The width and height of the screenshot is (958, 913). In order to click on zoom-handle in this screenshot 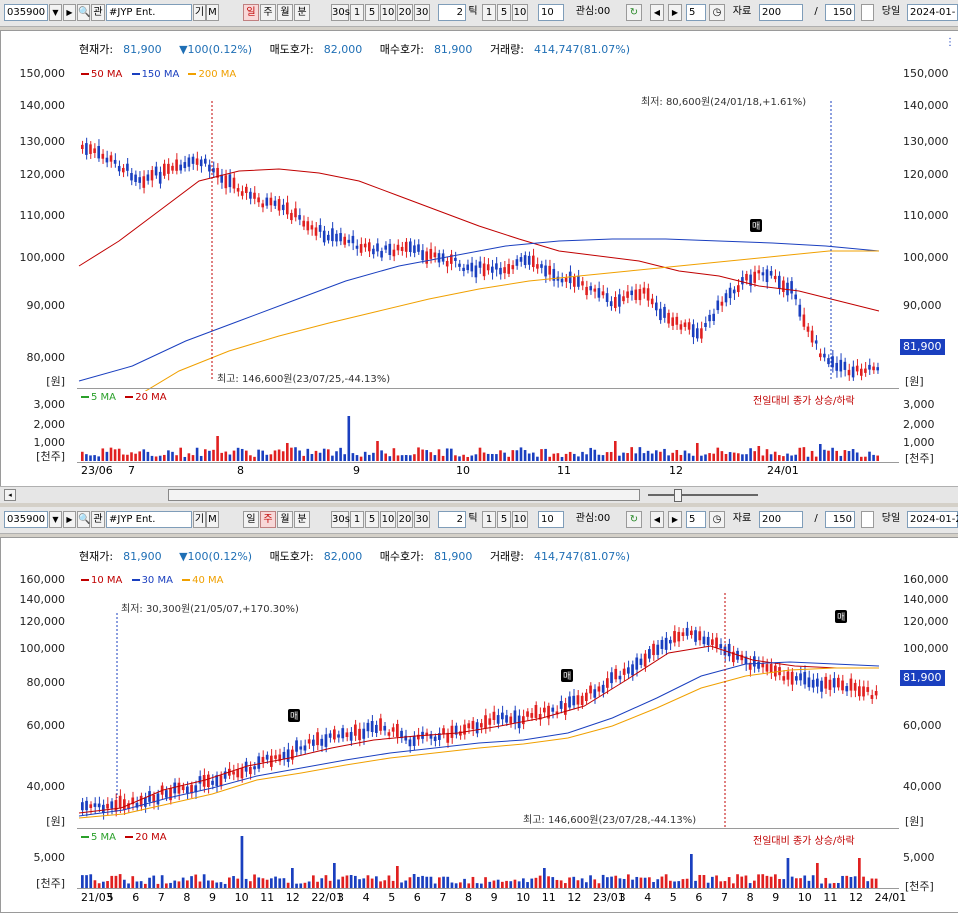, I will do `click(678, 495)`.